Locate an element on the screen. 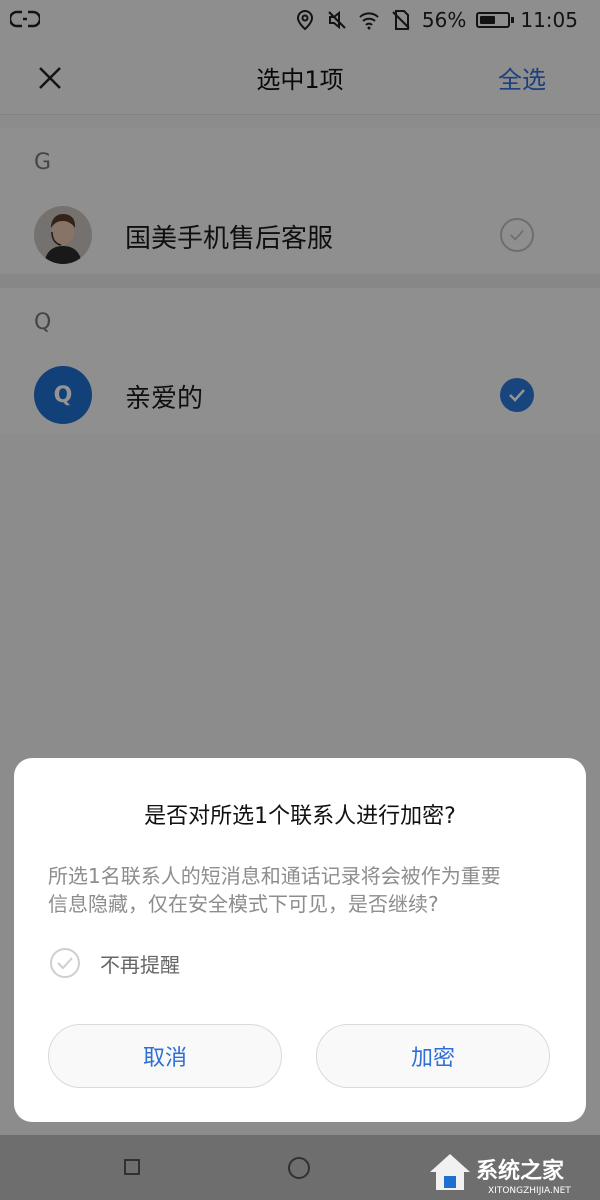 This screenshot has width=600, height=1200. dialog-message-line: 信息隐藏，仅在安全模式下可见，是否继续? is located at coordinates (243, 904).